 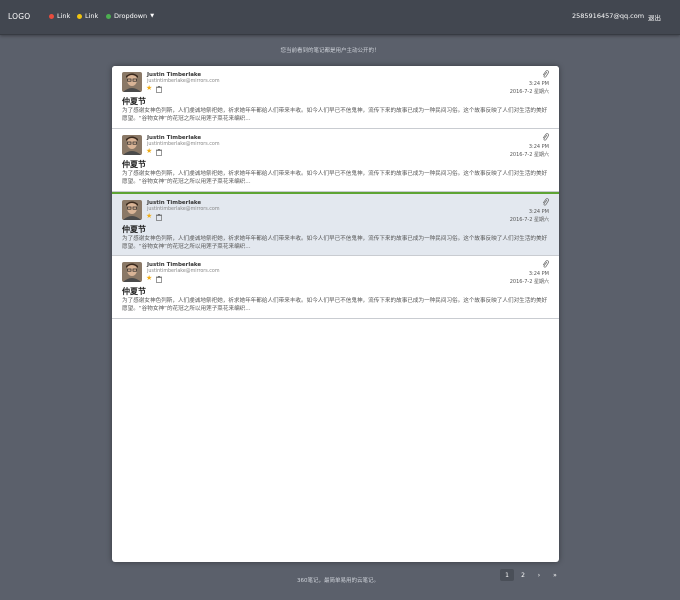 I want to click on next-page-button: ›, so click(x=539, y=575).